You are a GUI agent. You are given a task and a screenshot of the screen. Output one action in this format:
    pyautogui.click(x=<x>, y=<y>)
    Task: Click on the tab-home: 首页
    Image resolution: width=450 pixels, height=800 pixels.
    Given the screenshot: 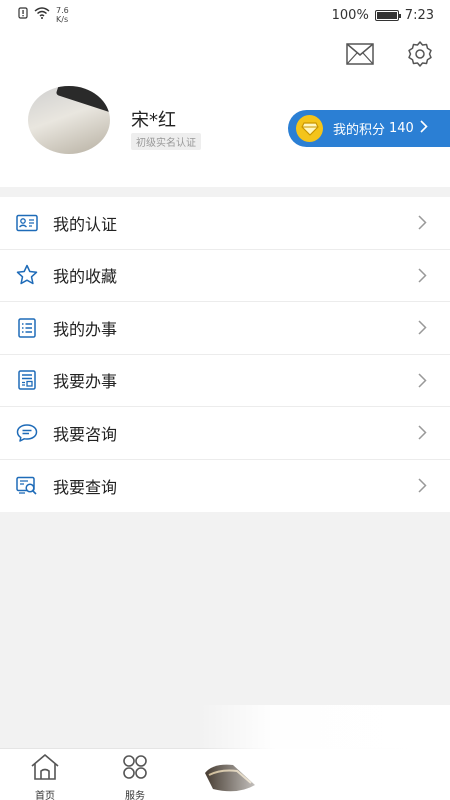 What is the action you would take?
    pyautogui.click(x=45, y=774)
    